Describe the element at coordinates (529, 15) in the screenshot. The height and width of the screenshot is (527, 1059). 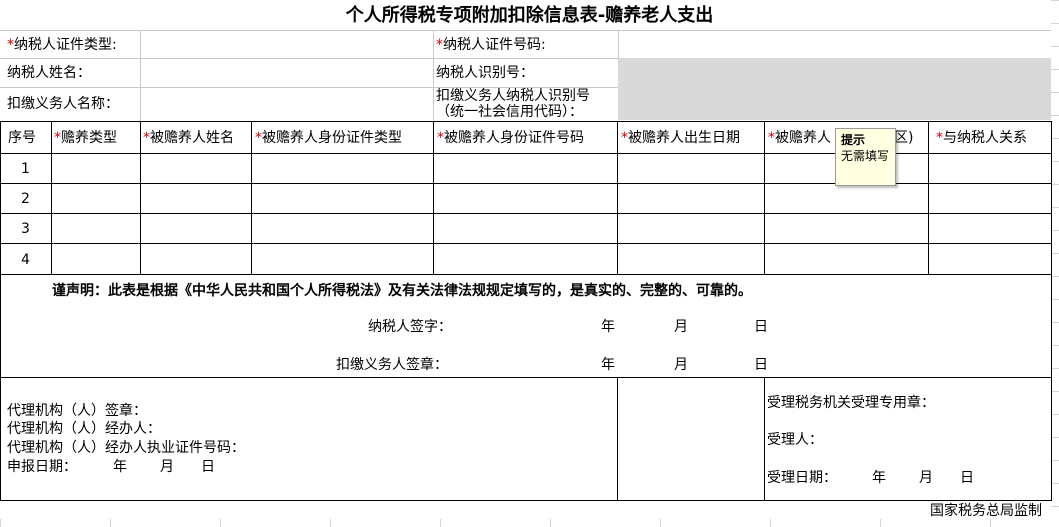
I see `form-title: 个人所得税专项附加扣除信息表-赡养老人支出` at that location.